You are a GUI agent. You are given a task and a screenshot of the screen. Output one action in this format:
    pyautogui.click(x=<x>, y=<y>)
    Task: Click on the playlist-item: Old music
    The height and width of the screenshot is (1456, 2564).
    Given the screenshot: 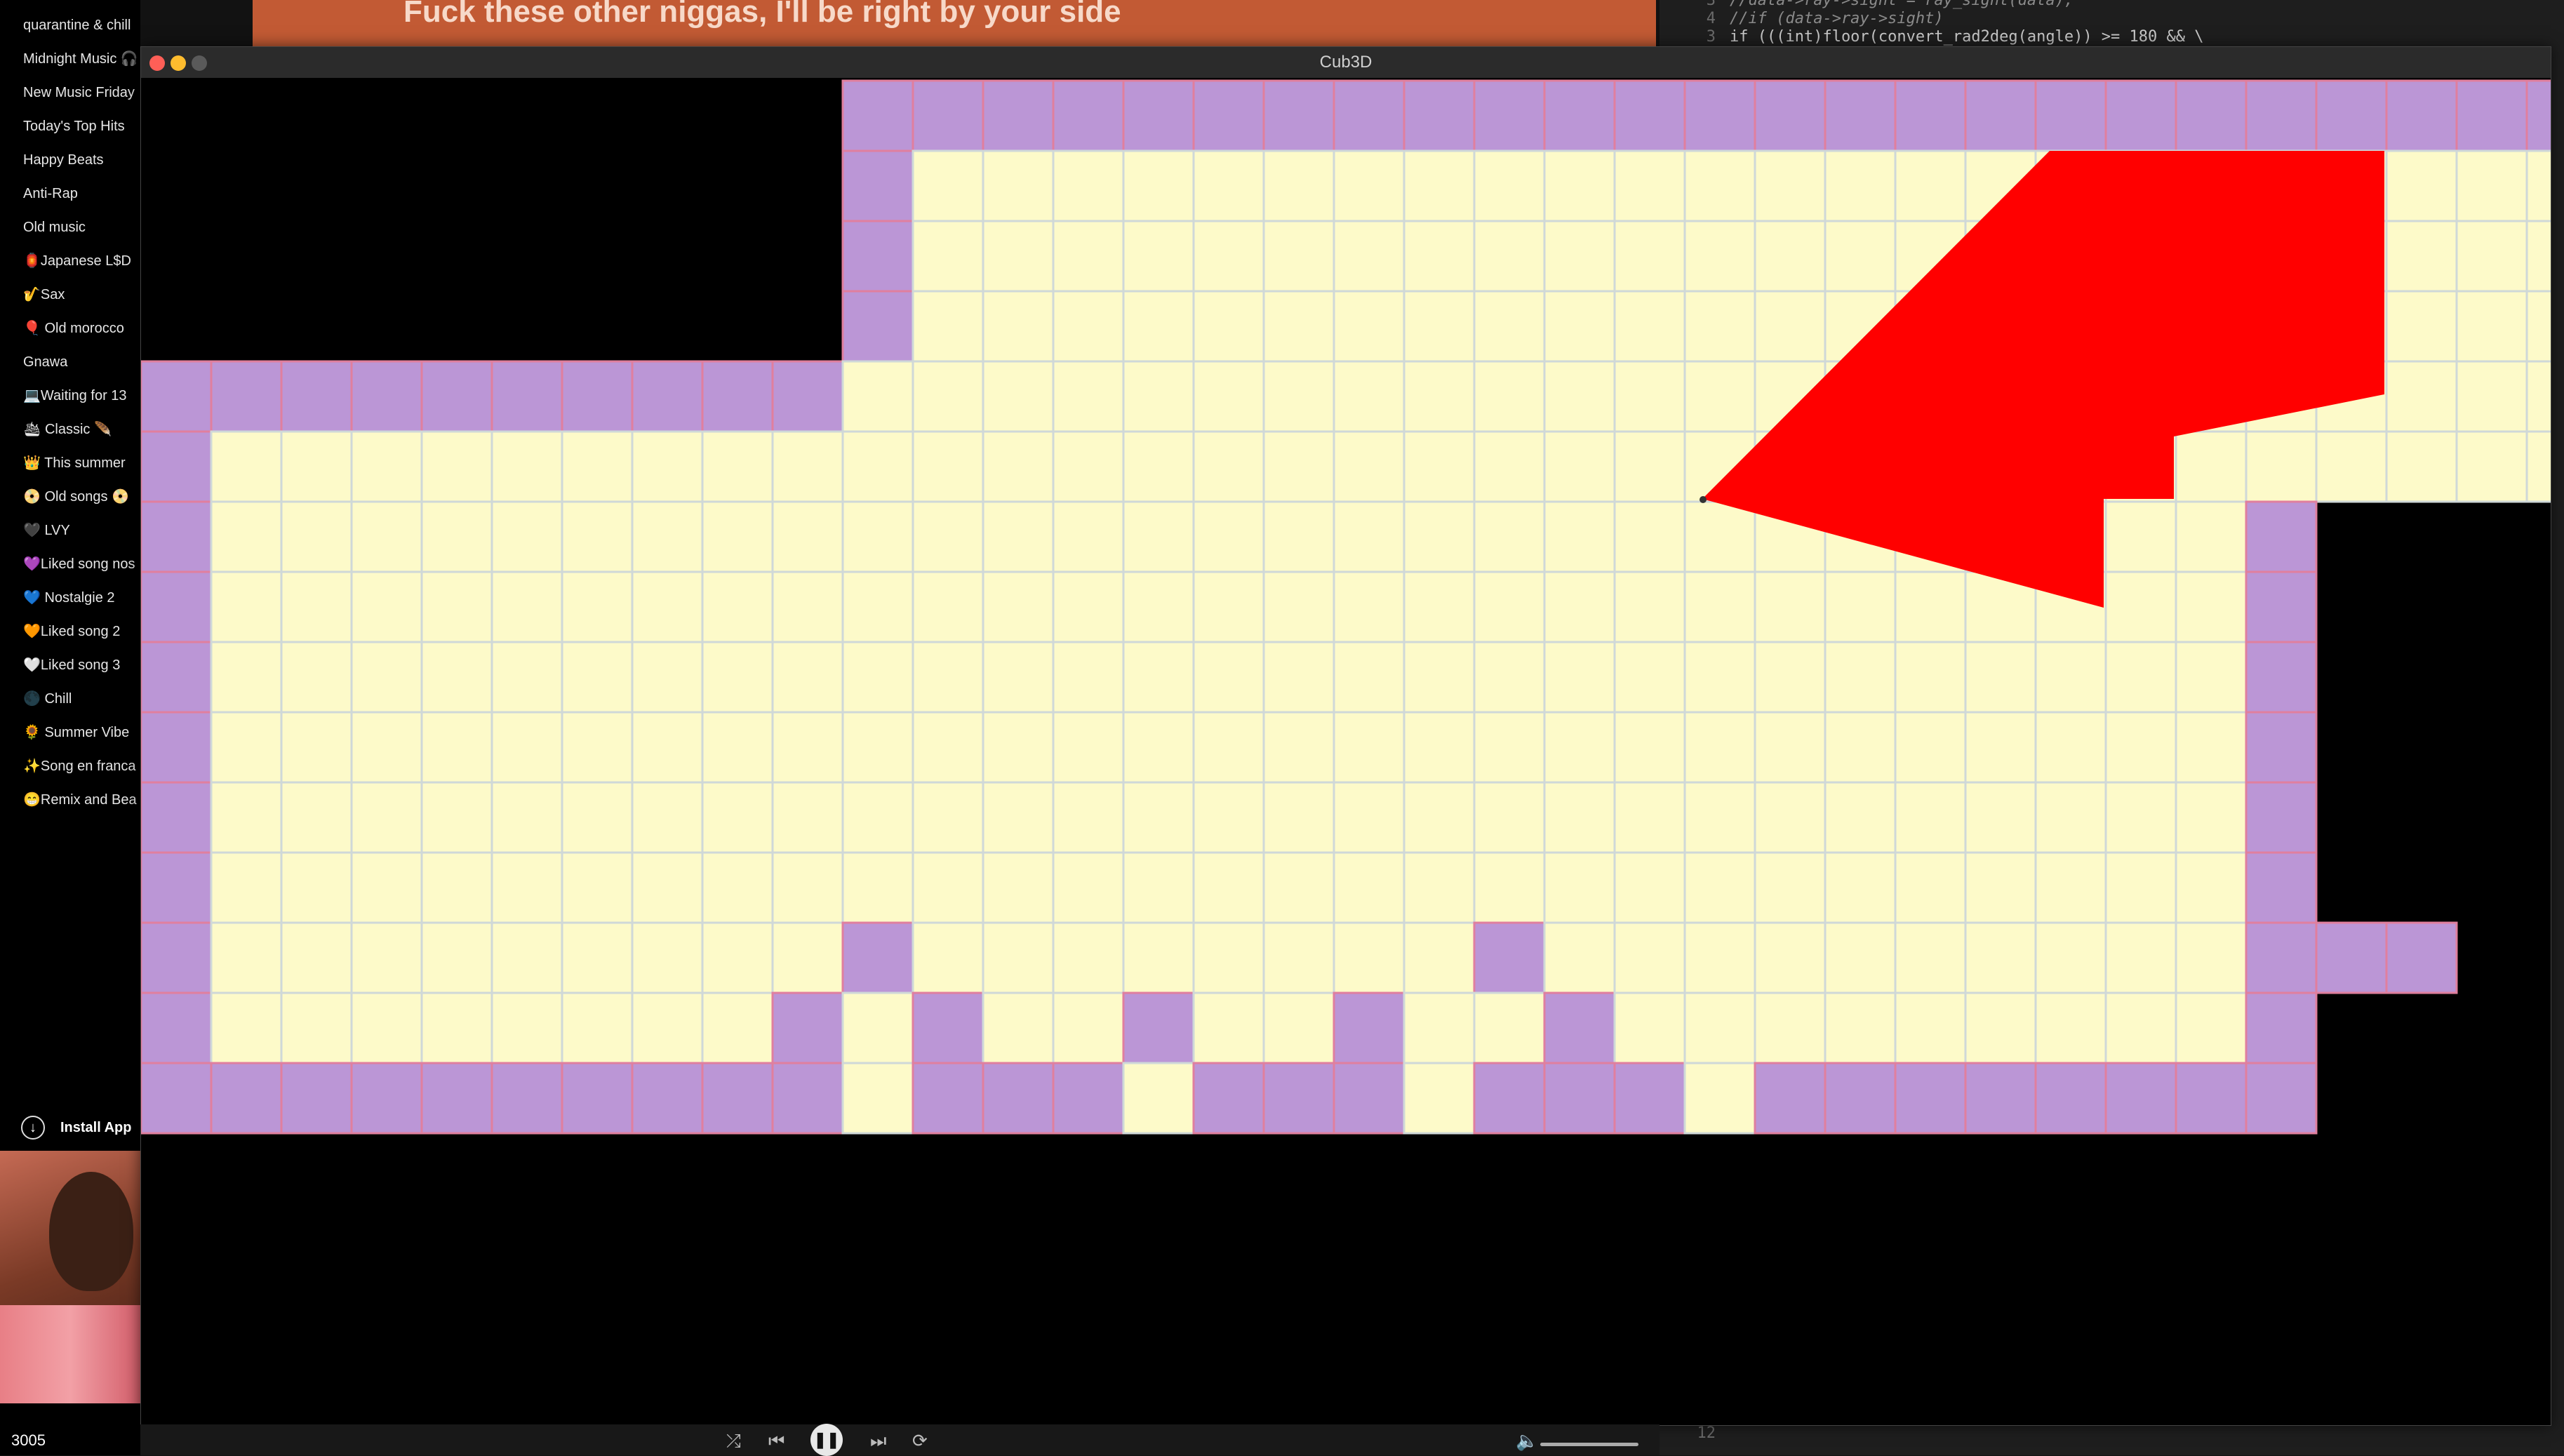 What is the action you would take?
    pyautogui.click(x=70, y=230)
    